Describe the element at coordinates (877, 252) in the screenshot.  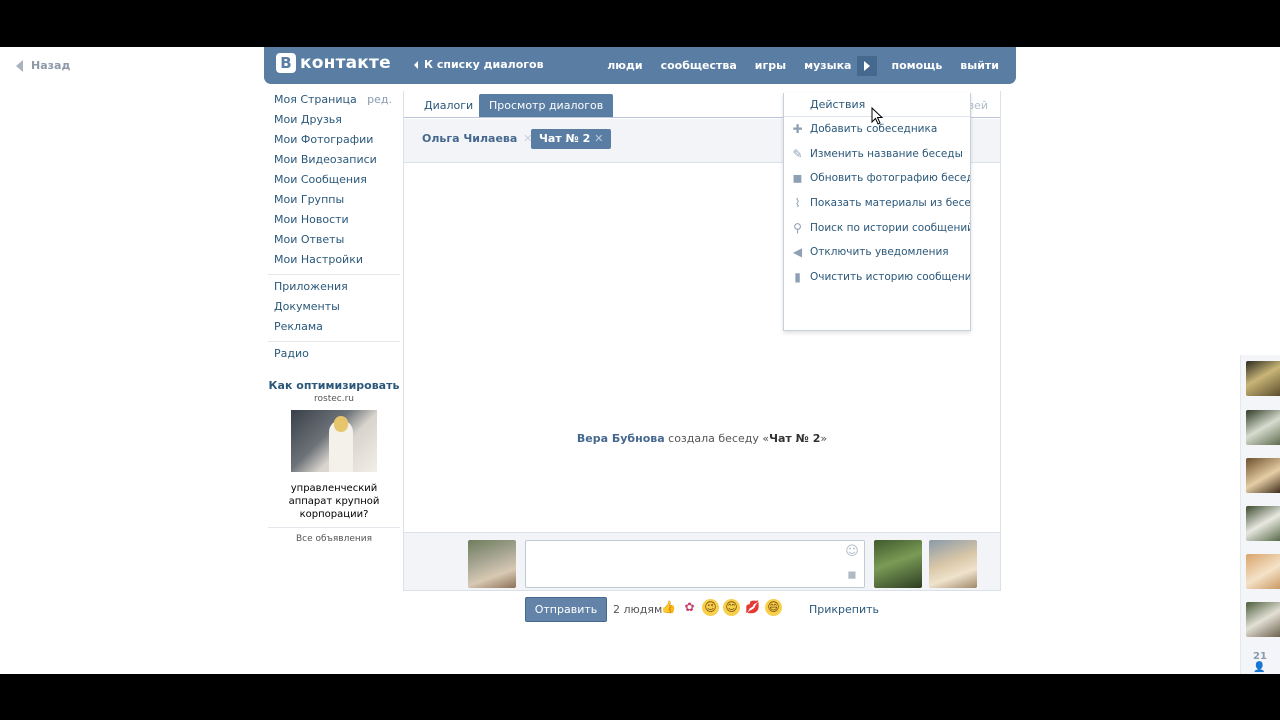
I see `mute-notifications-item: ◀ Отключить уведомления` at that location.